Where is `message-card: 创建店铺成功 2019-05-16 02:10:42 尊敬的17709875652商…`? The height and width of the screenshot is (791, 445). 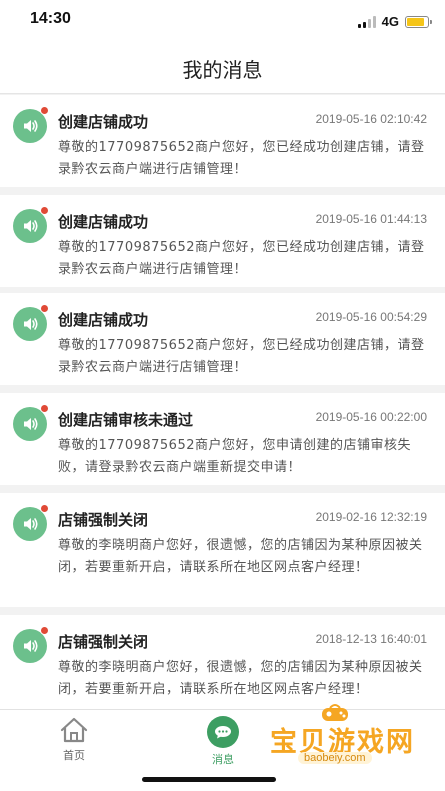
message-card: 创建店铺成功 2019-05-16 02:10:42 尊敬的17709875652商… is located at coordinates (222, 141).